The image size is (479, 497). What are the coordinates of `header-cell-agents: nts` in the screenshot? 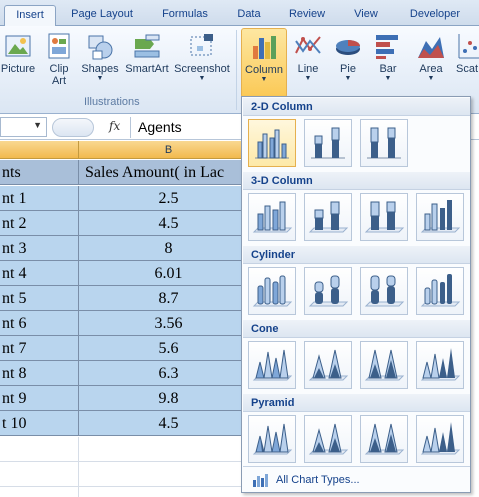 It's located at (39, 172).